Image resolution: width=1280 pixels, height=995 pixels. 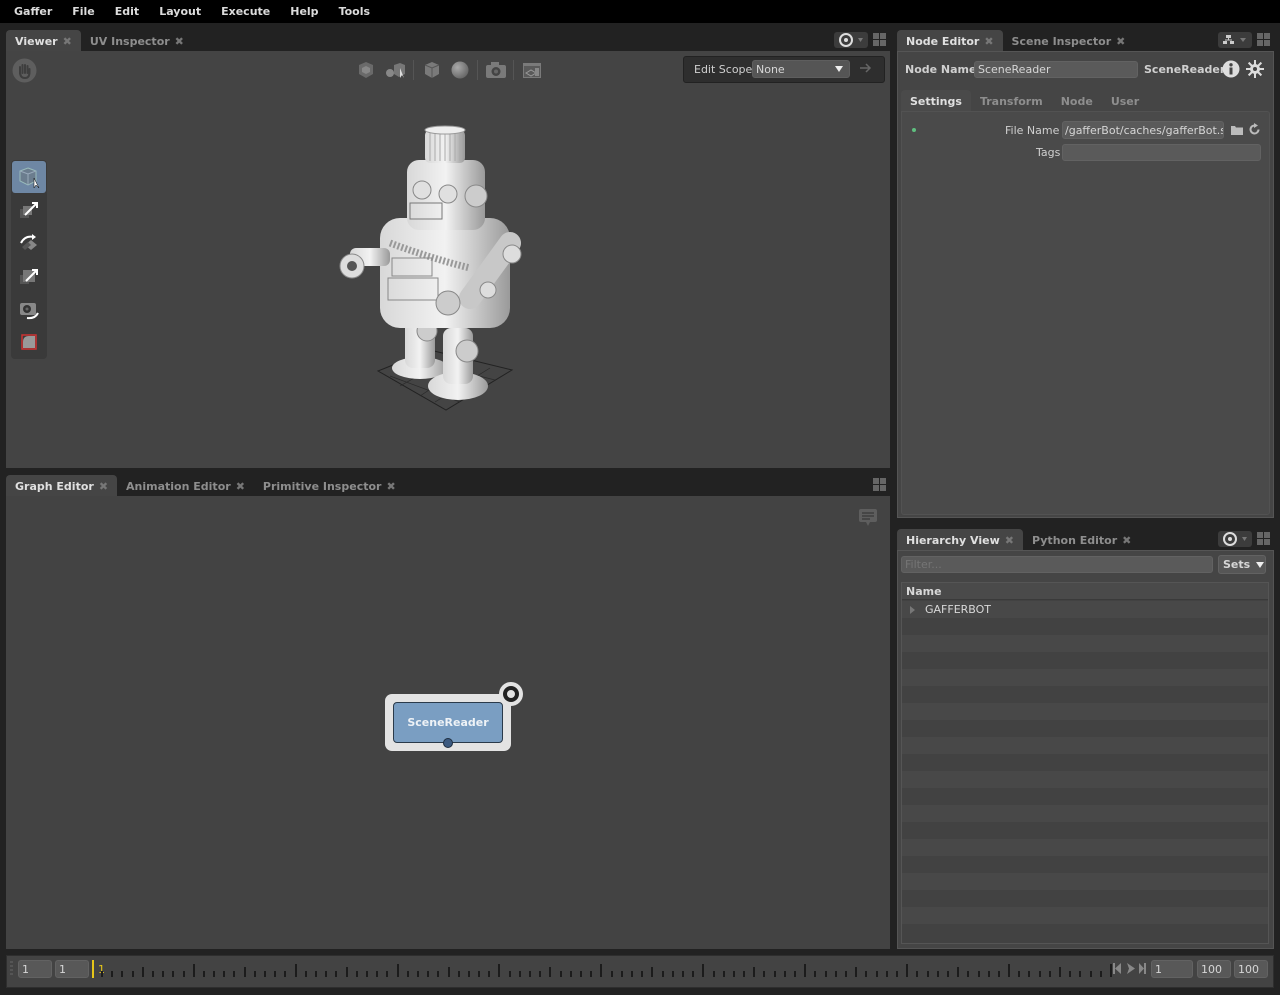 What do you see at coordinates (29, 243) in the screenshot?
I see `rotate-tool` at bounding box center [29, 243].